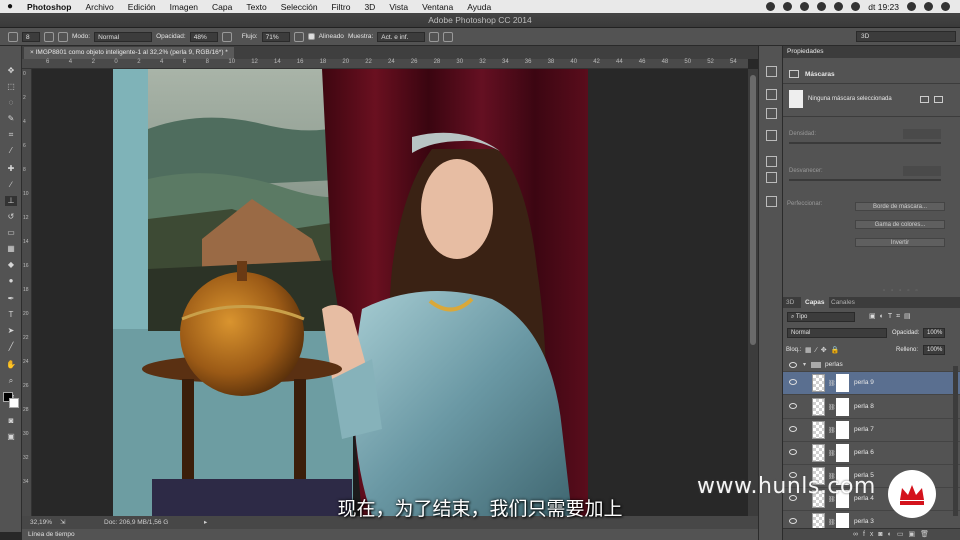 The image size is (960, 540). What do you see at coordinates (865, 143) in the screenshot?
I see `density-slider` at bounding box center [865, 143].